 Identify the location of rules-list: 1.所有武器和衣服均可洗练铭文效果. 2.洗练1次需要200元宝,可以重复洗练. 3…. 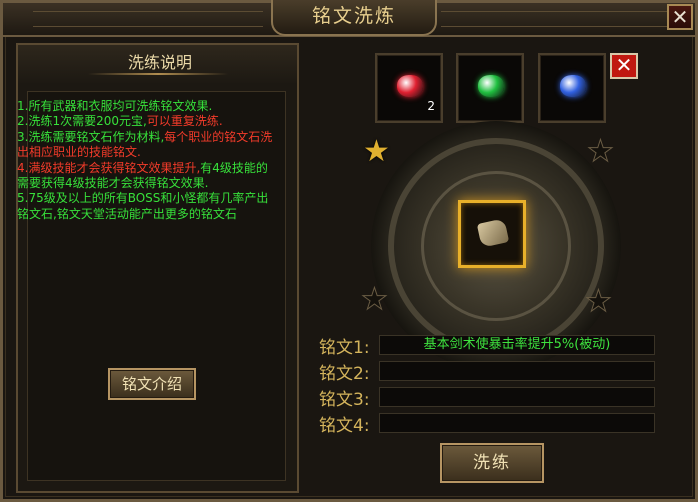
(148, 160).